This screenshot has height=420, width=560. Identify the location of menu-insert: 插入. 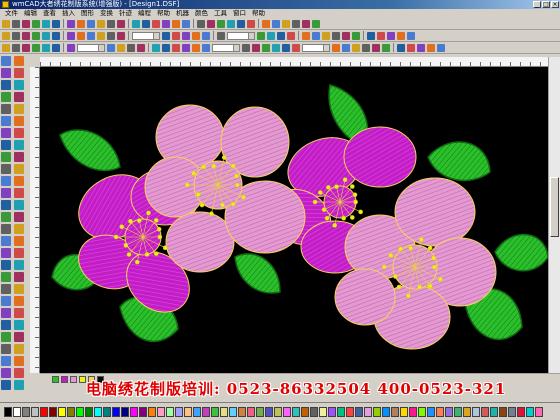
(68, 13).